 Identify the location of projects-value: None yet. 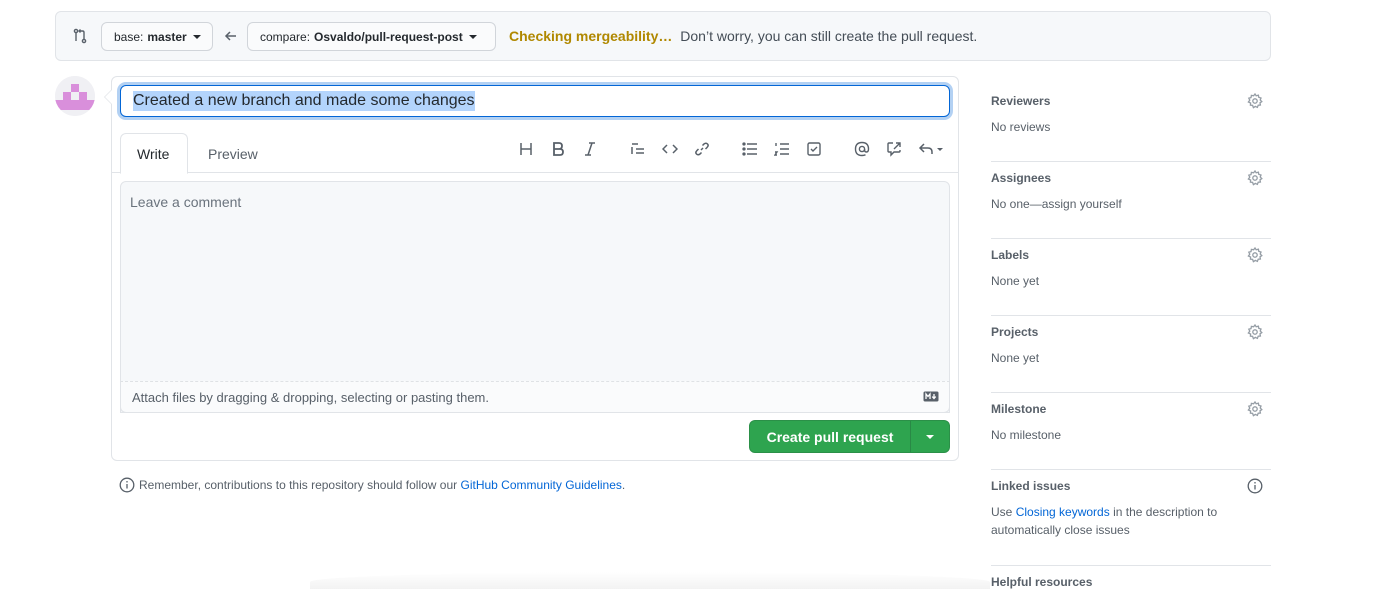
(1015, 358).